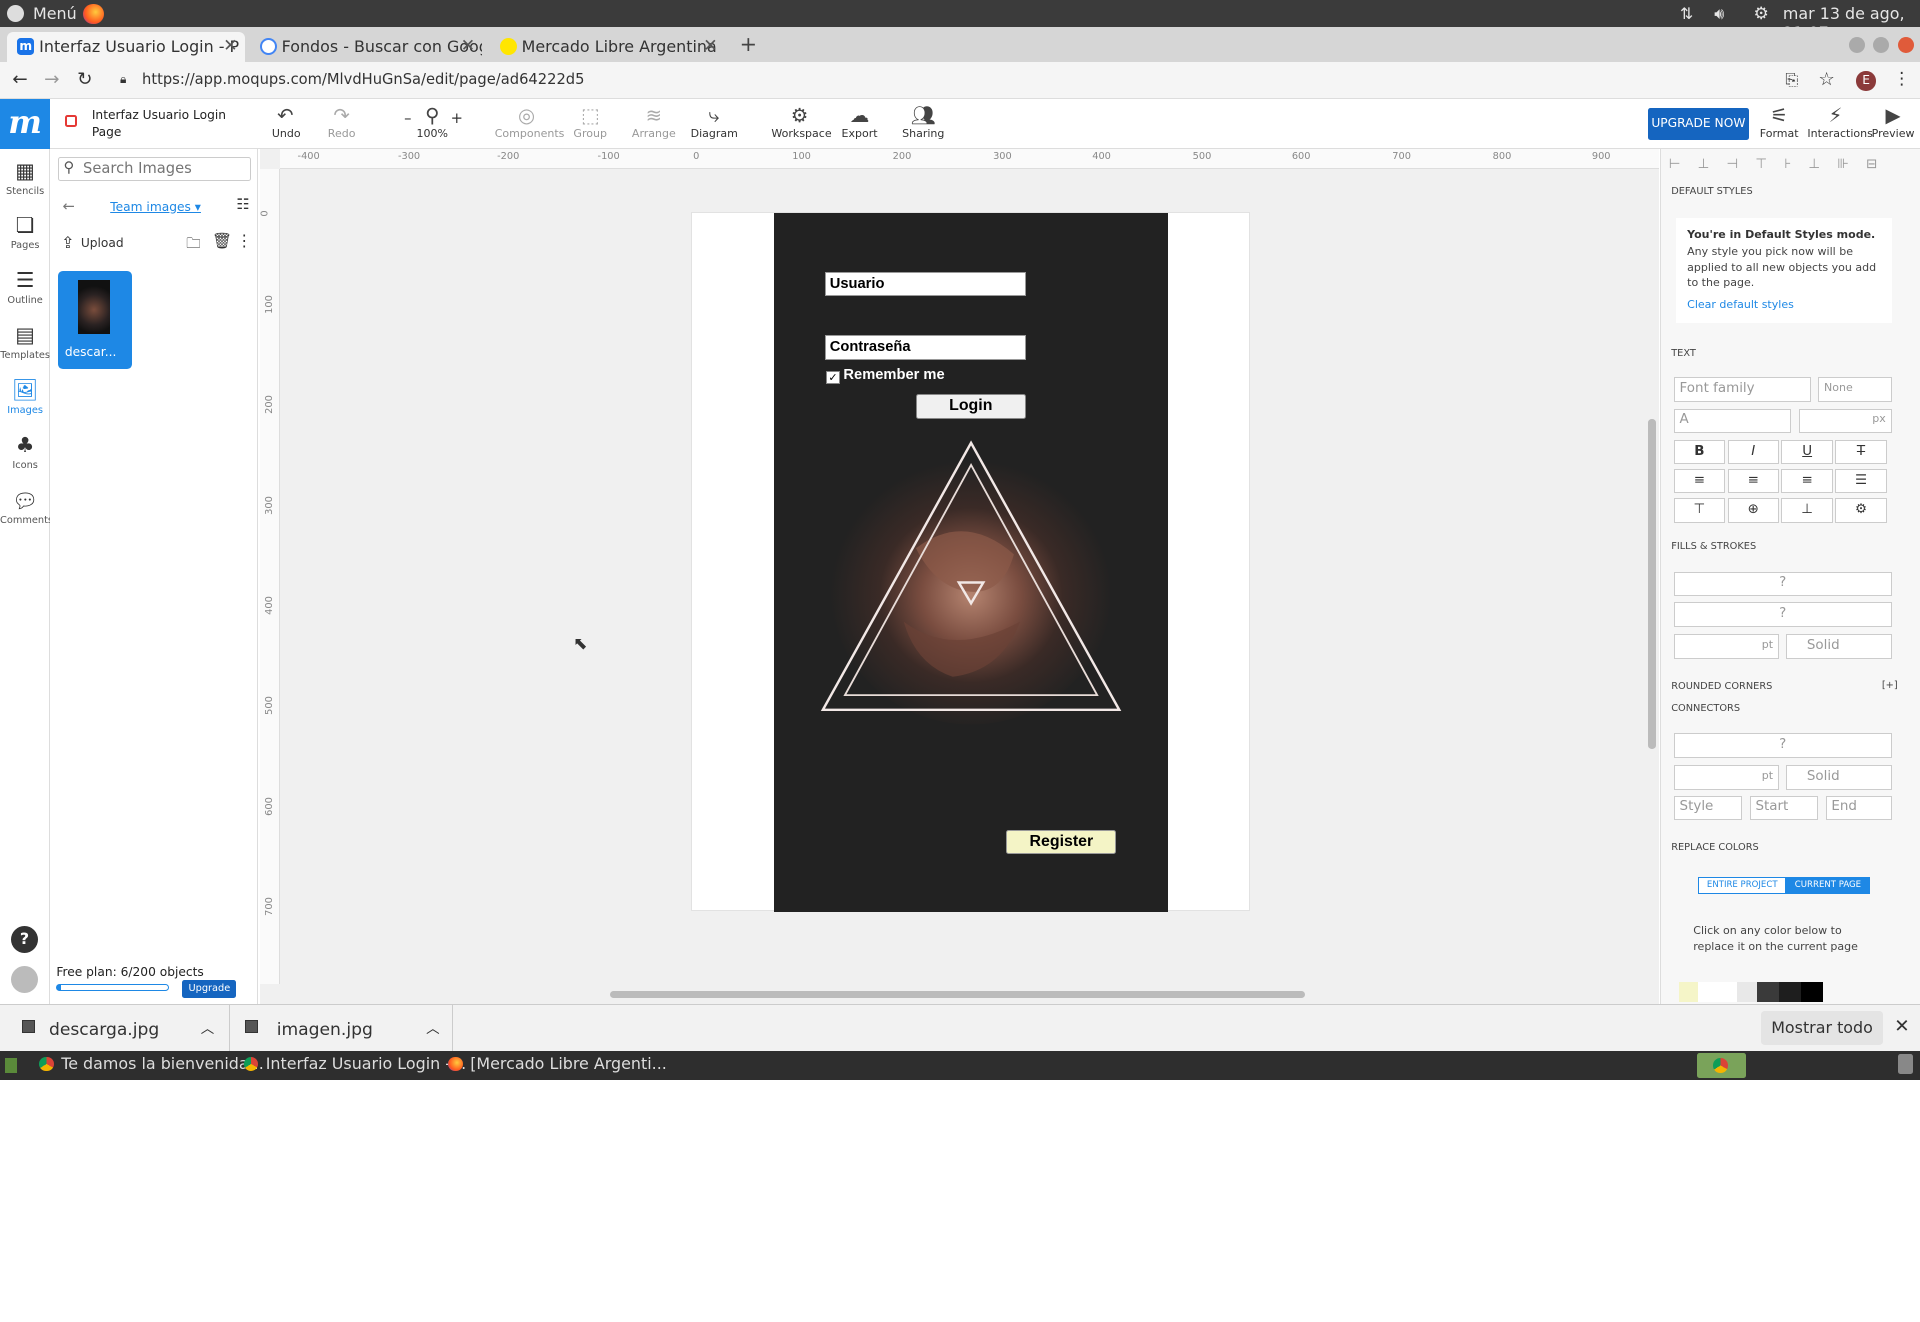 This screenshot has width=1920, height=1322. Describe the element at coordinates (833, 377) in the screenshot. I see `remember-checkbox: ✓` at that location.